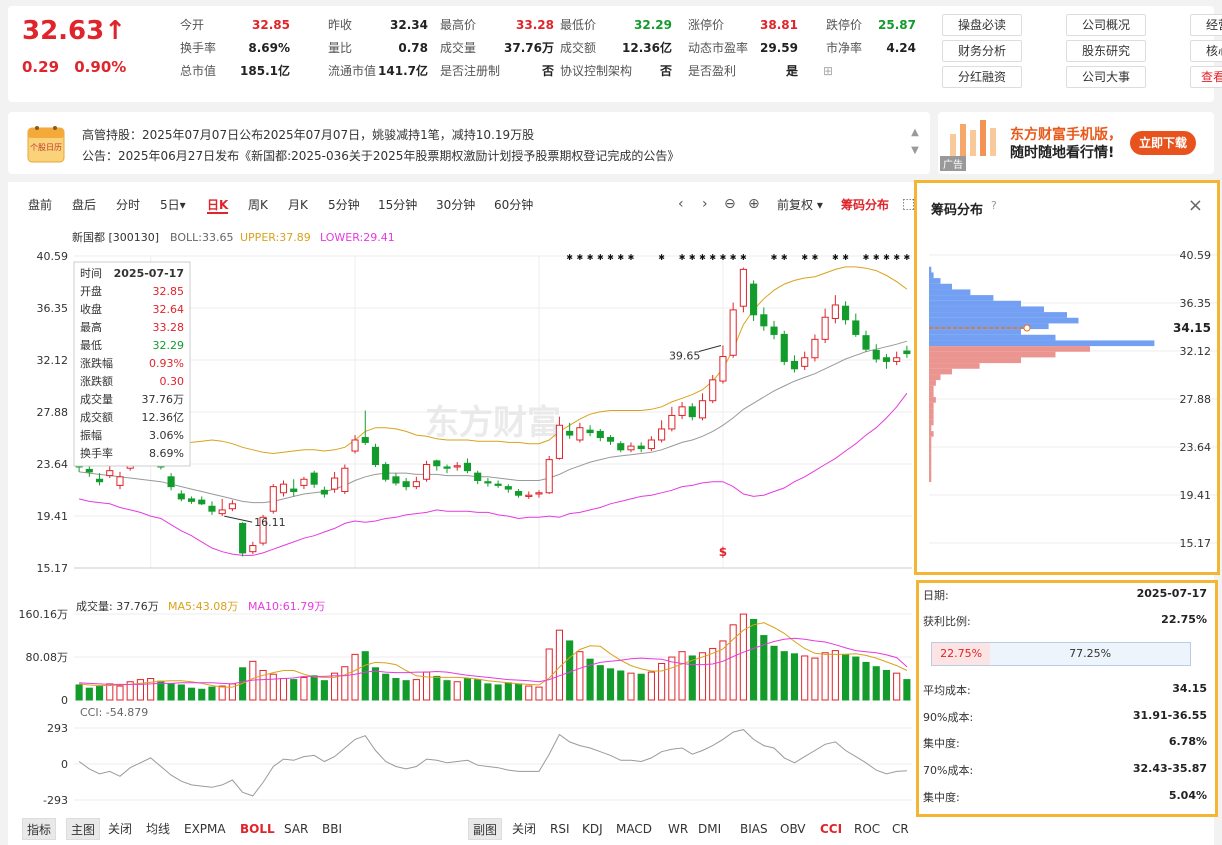 This screenshot has height=845, width=1222. Describe the element at coordinates (332, 829) in the screenshot. I see `main-indicator-tab: BBI` at that location.